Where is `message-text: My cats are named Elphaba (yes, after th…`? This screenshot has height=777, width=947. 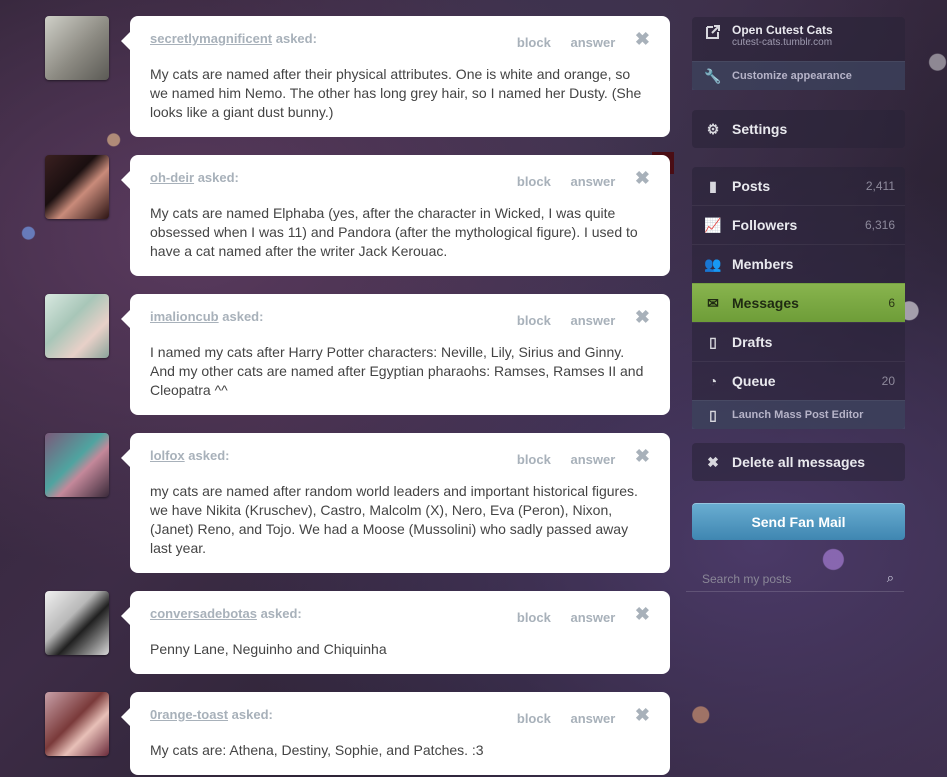 message-text: My cats are named Elphaba (yes, after th… is located at coordinates (394, 232).